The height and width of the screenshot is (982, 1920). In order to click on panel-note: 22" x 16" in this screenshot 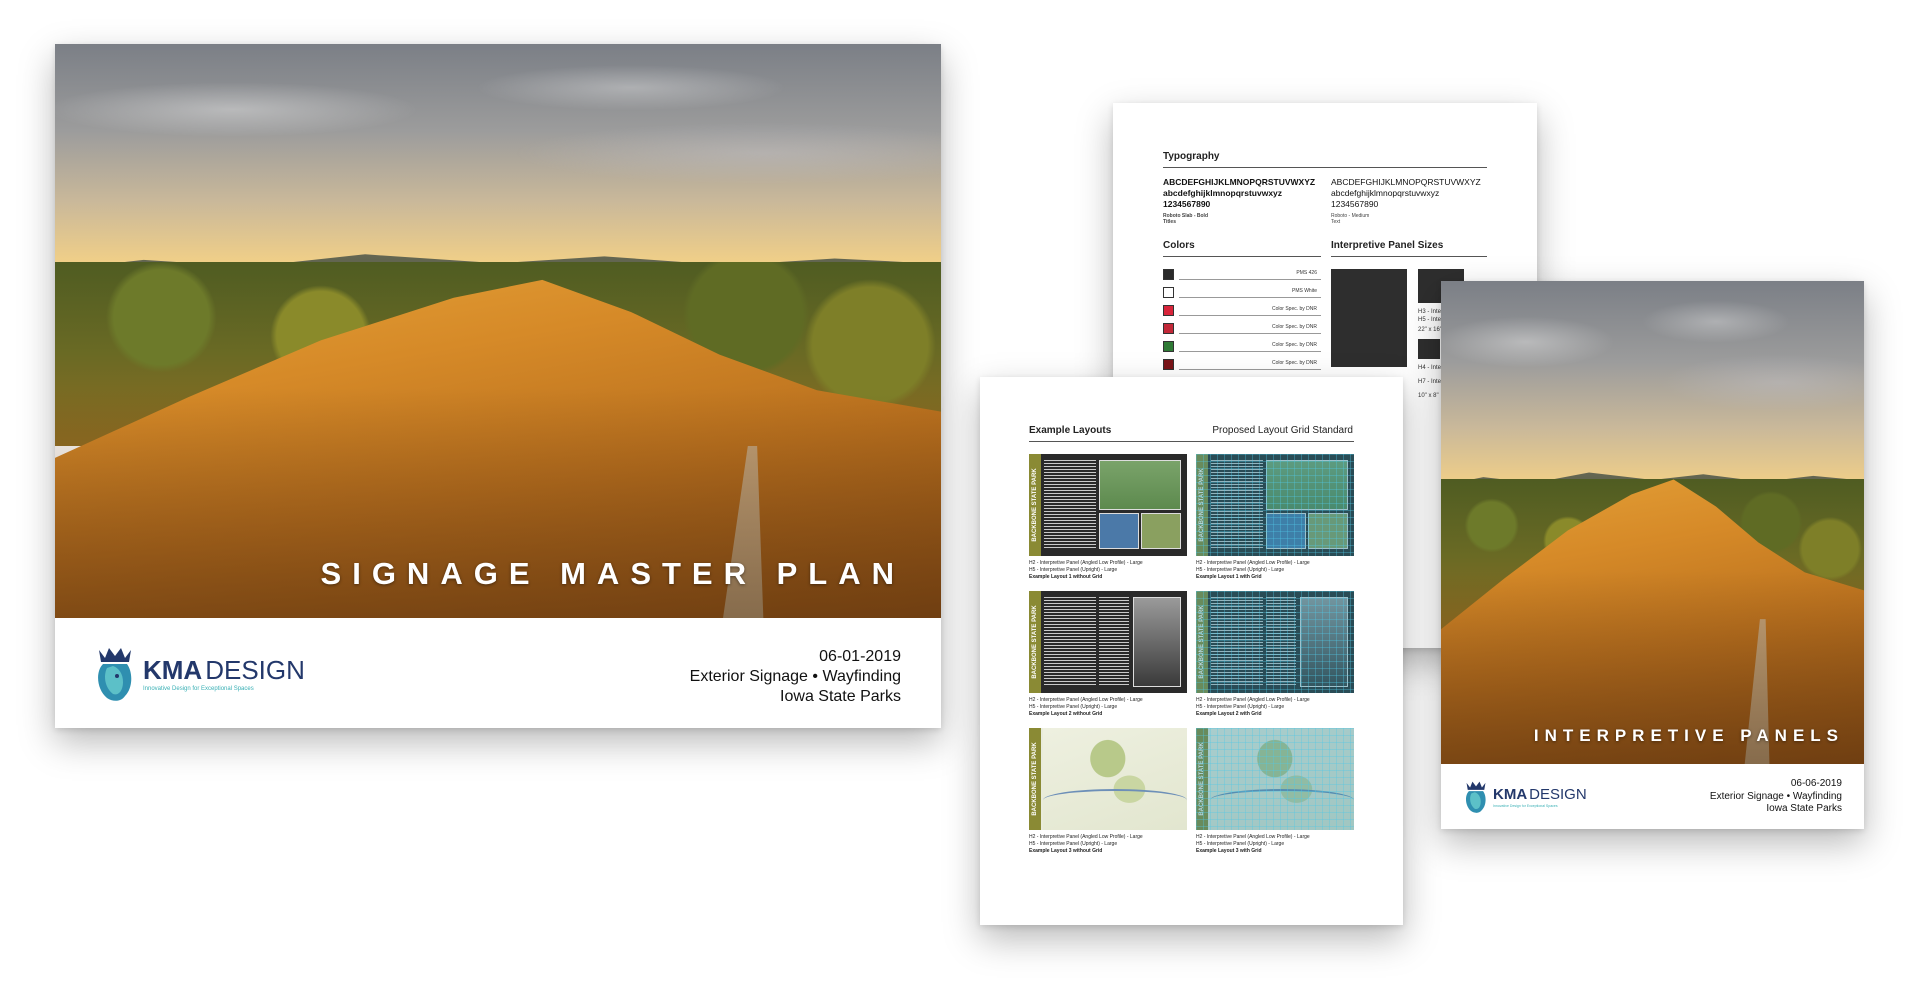, I will do `click(1430, 330)`.